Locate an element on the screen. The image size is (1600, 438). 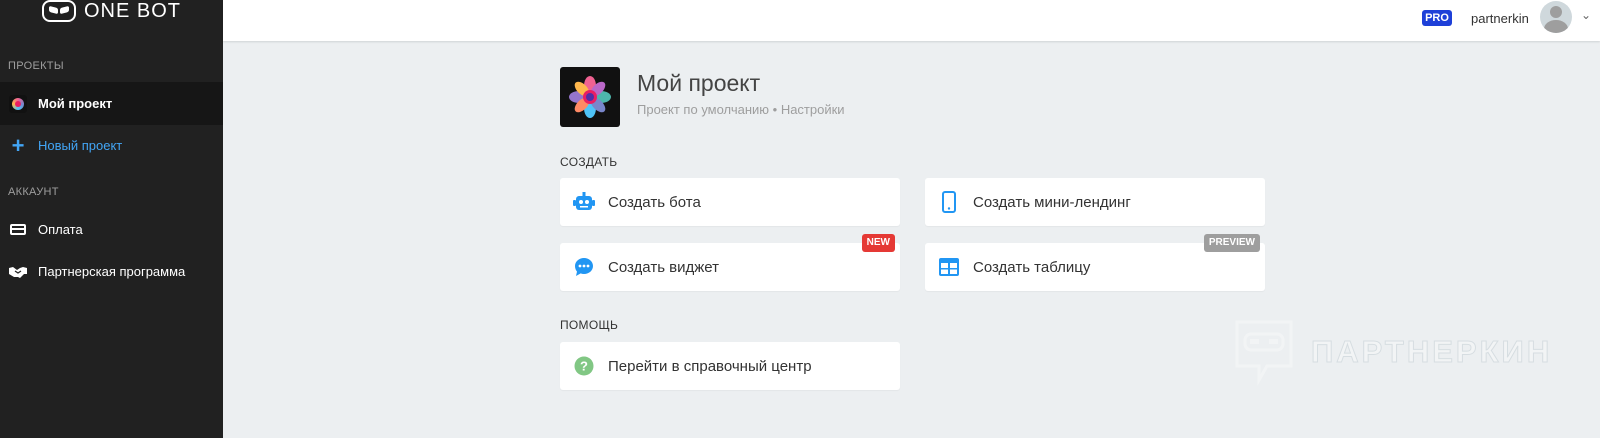
mask-logo-icon is located at coordinates (58, 11).